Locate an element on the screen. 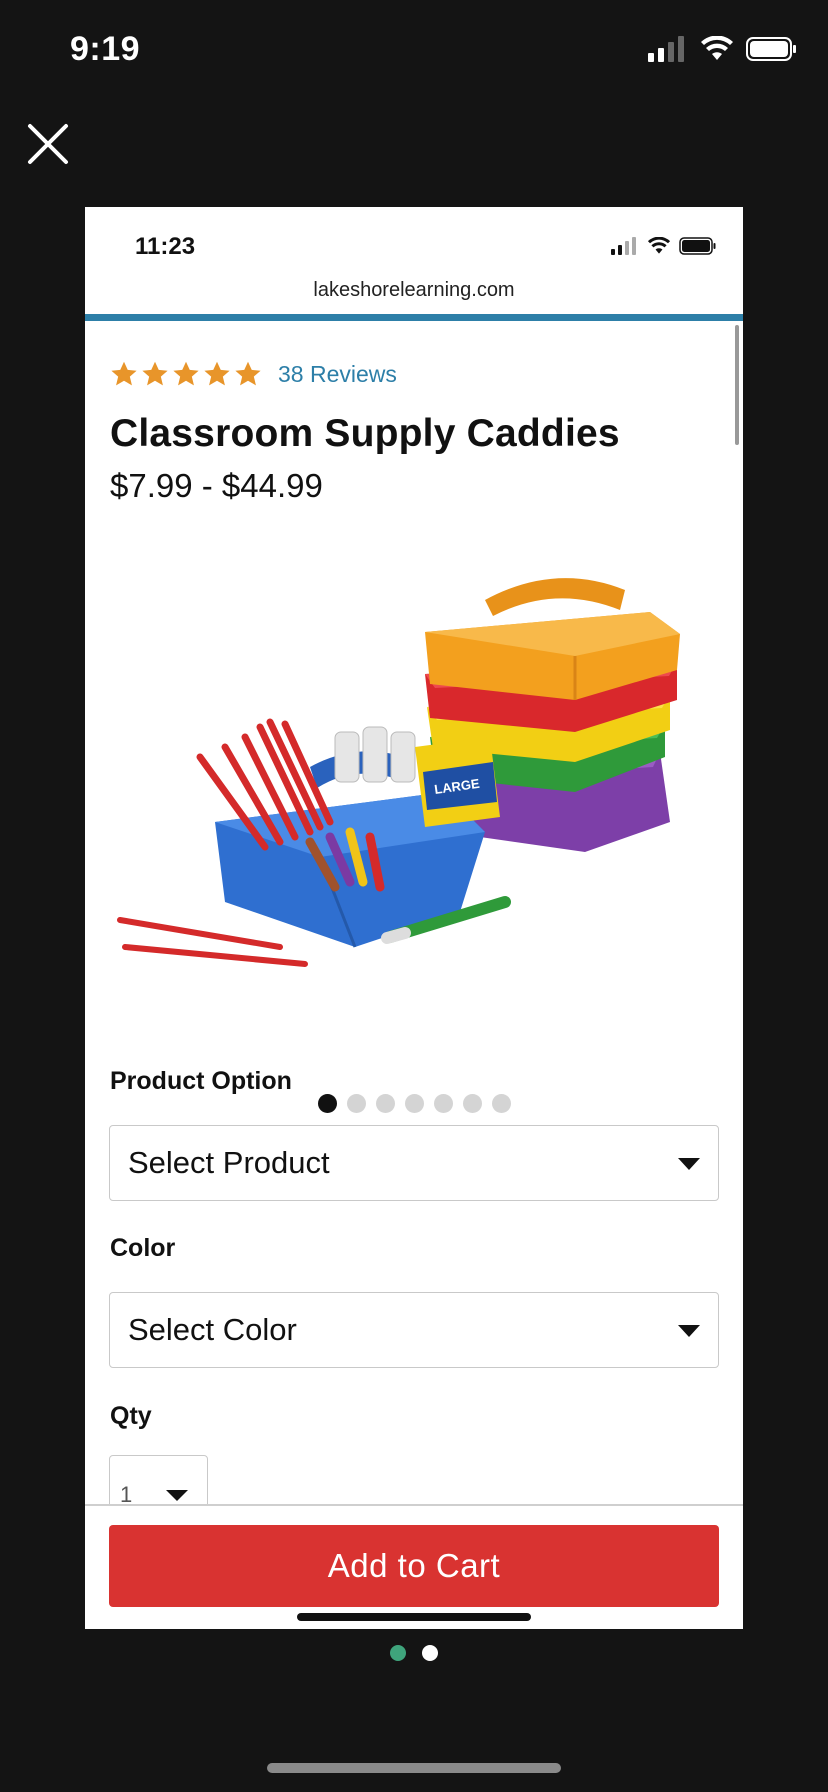 This screenshot has width=828, height=1792. image-carousel-dots is located at coordinates (414, 1103).